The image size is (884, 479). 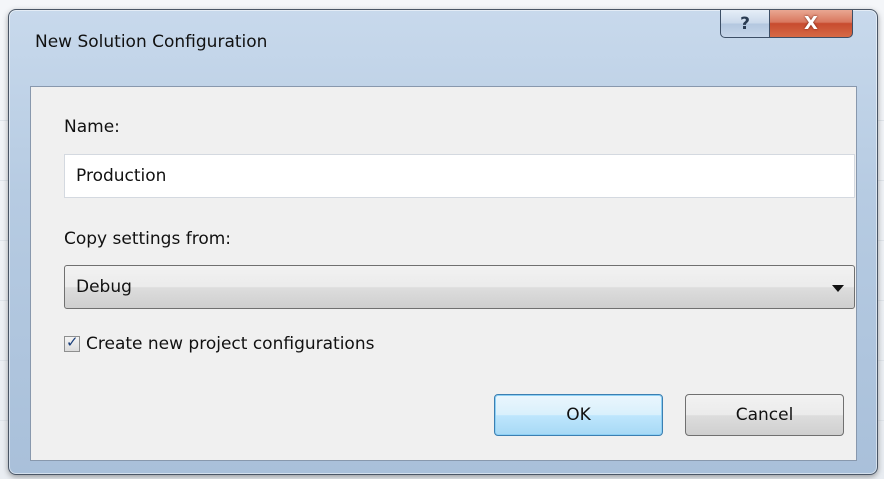 I want to click on help-button: ?, so click(x=745, y=24).